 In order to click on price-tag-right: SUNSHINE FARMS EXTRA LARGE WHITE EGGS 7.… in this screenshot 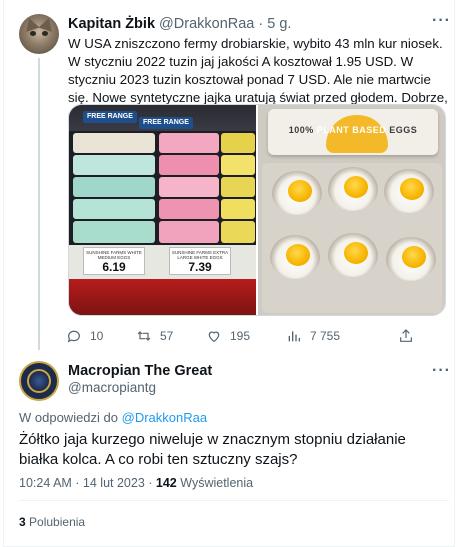, I will do `click(200, 261)`.